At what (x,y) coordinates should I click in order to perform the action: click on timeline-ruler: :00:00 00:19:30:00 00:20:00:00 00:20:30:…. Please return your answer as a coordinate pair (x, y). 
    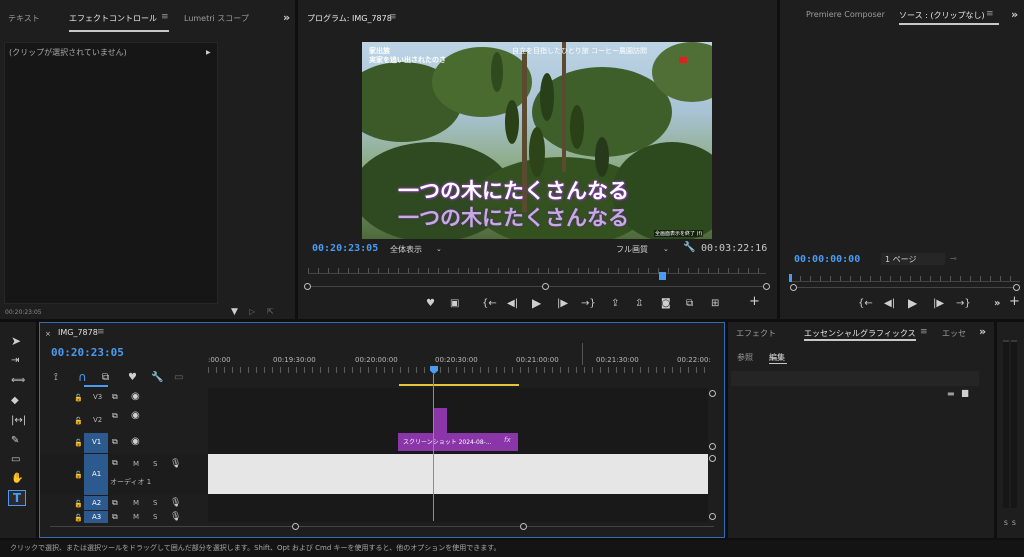
    Looking at the image, I should click on (459, 359).